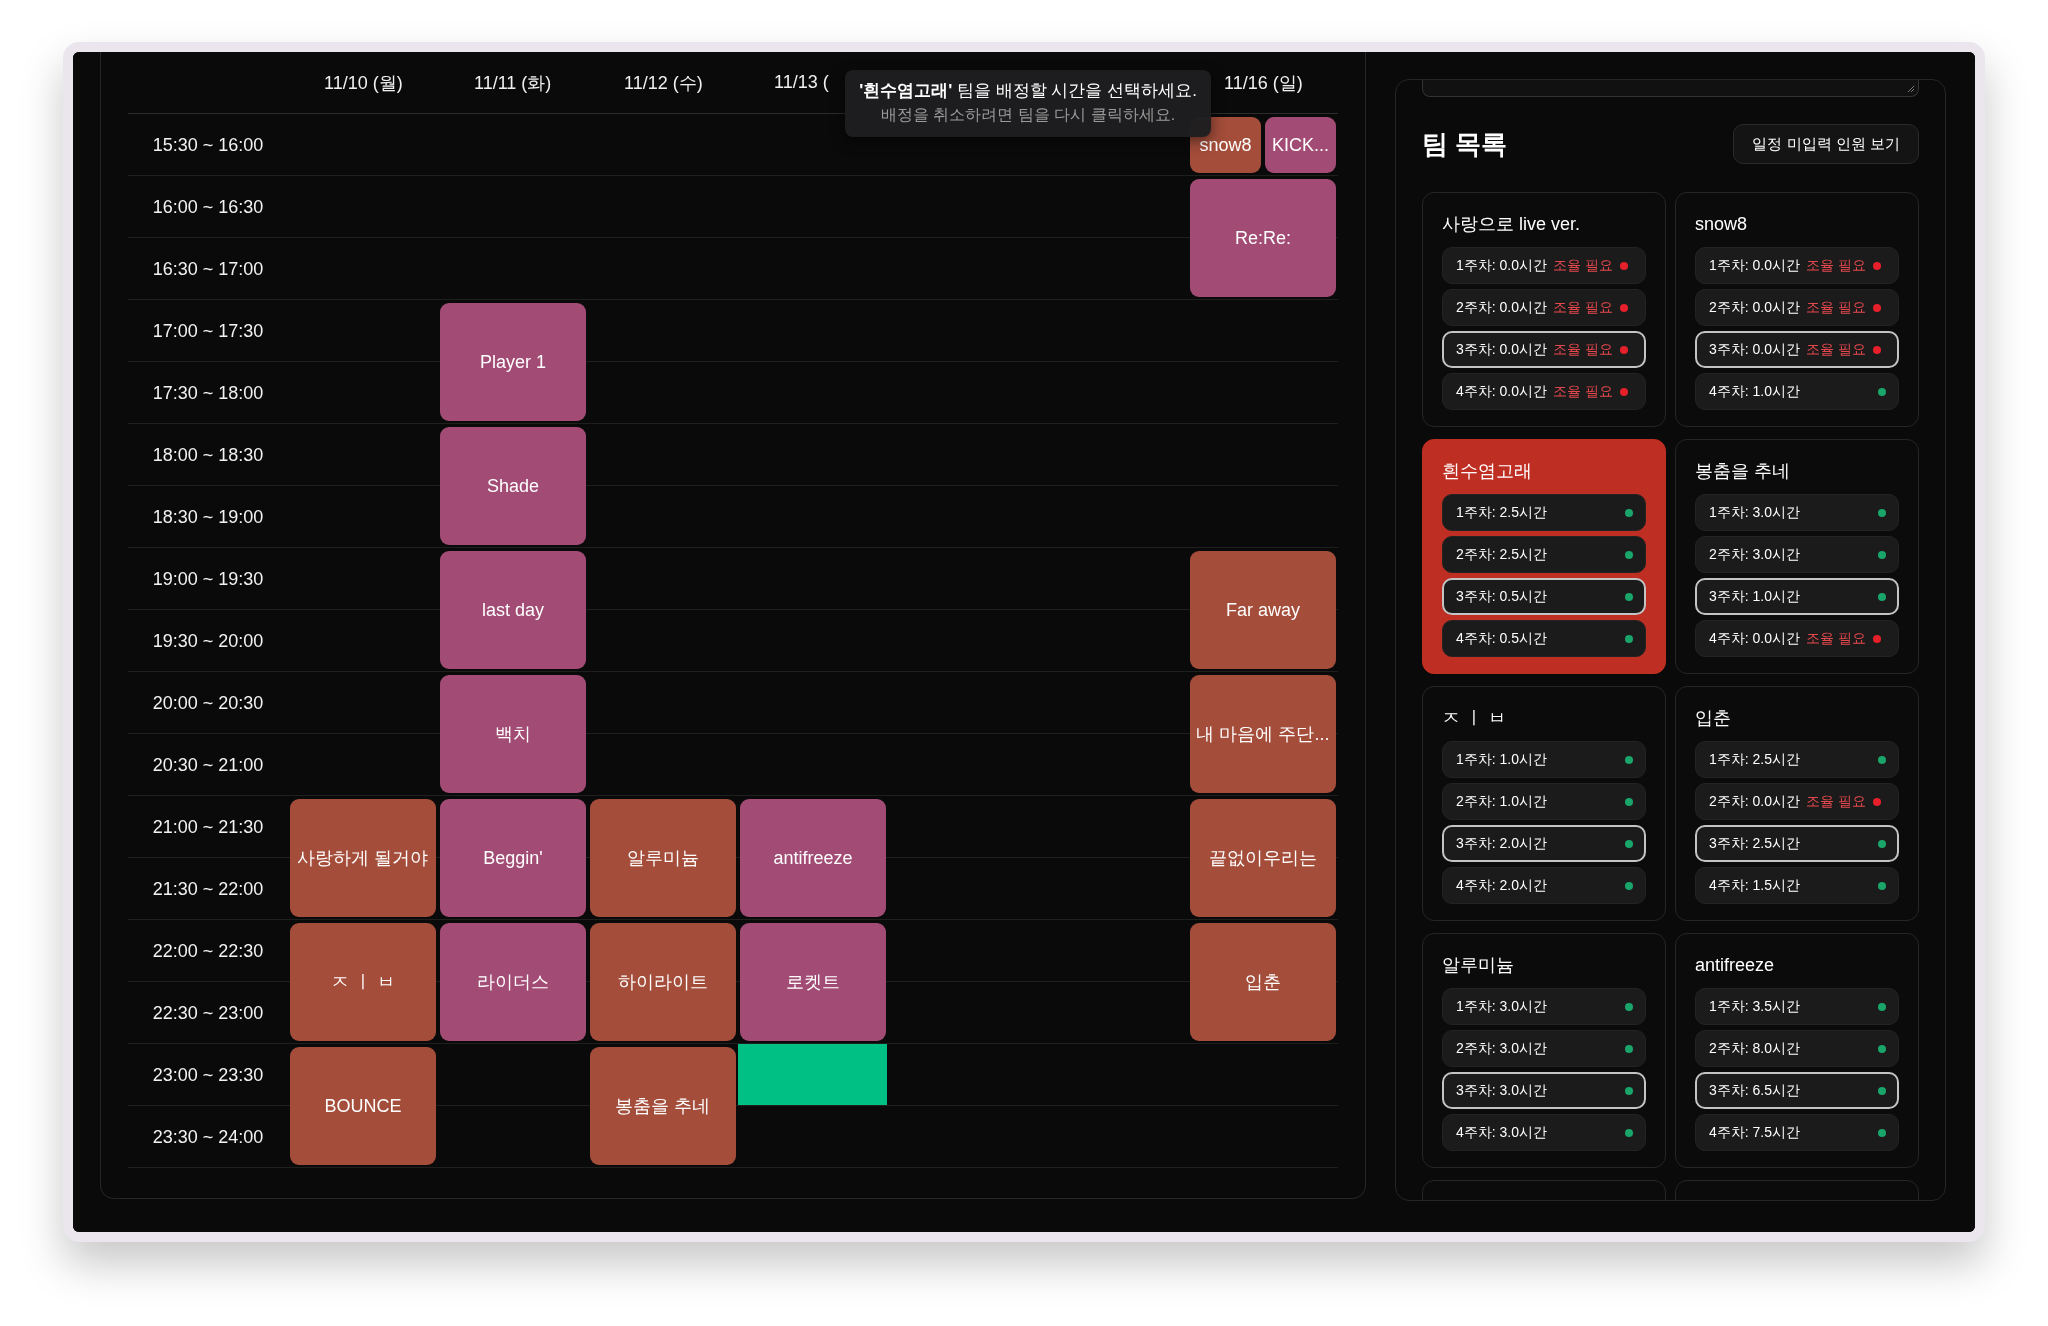 The image size is (2048, 1326). What do you see at coordinates (1755, 1090) in the screenshot?
I see `week-hours: 3주차: 6.5시간` at bounding box center [1755, 1090].